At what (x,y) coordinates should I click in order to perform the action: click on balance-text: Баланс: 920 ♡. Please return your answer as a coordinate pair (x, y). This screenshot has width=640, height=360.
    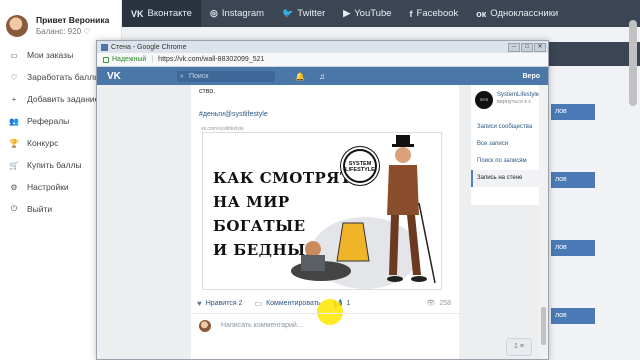
    Looking at the image, I should click on (63, 31).